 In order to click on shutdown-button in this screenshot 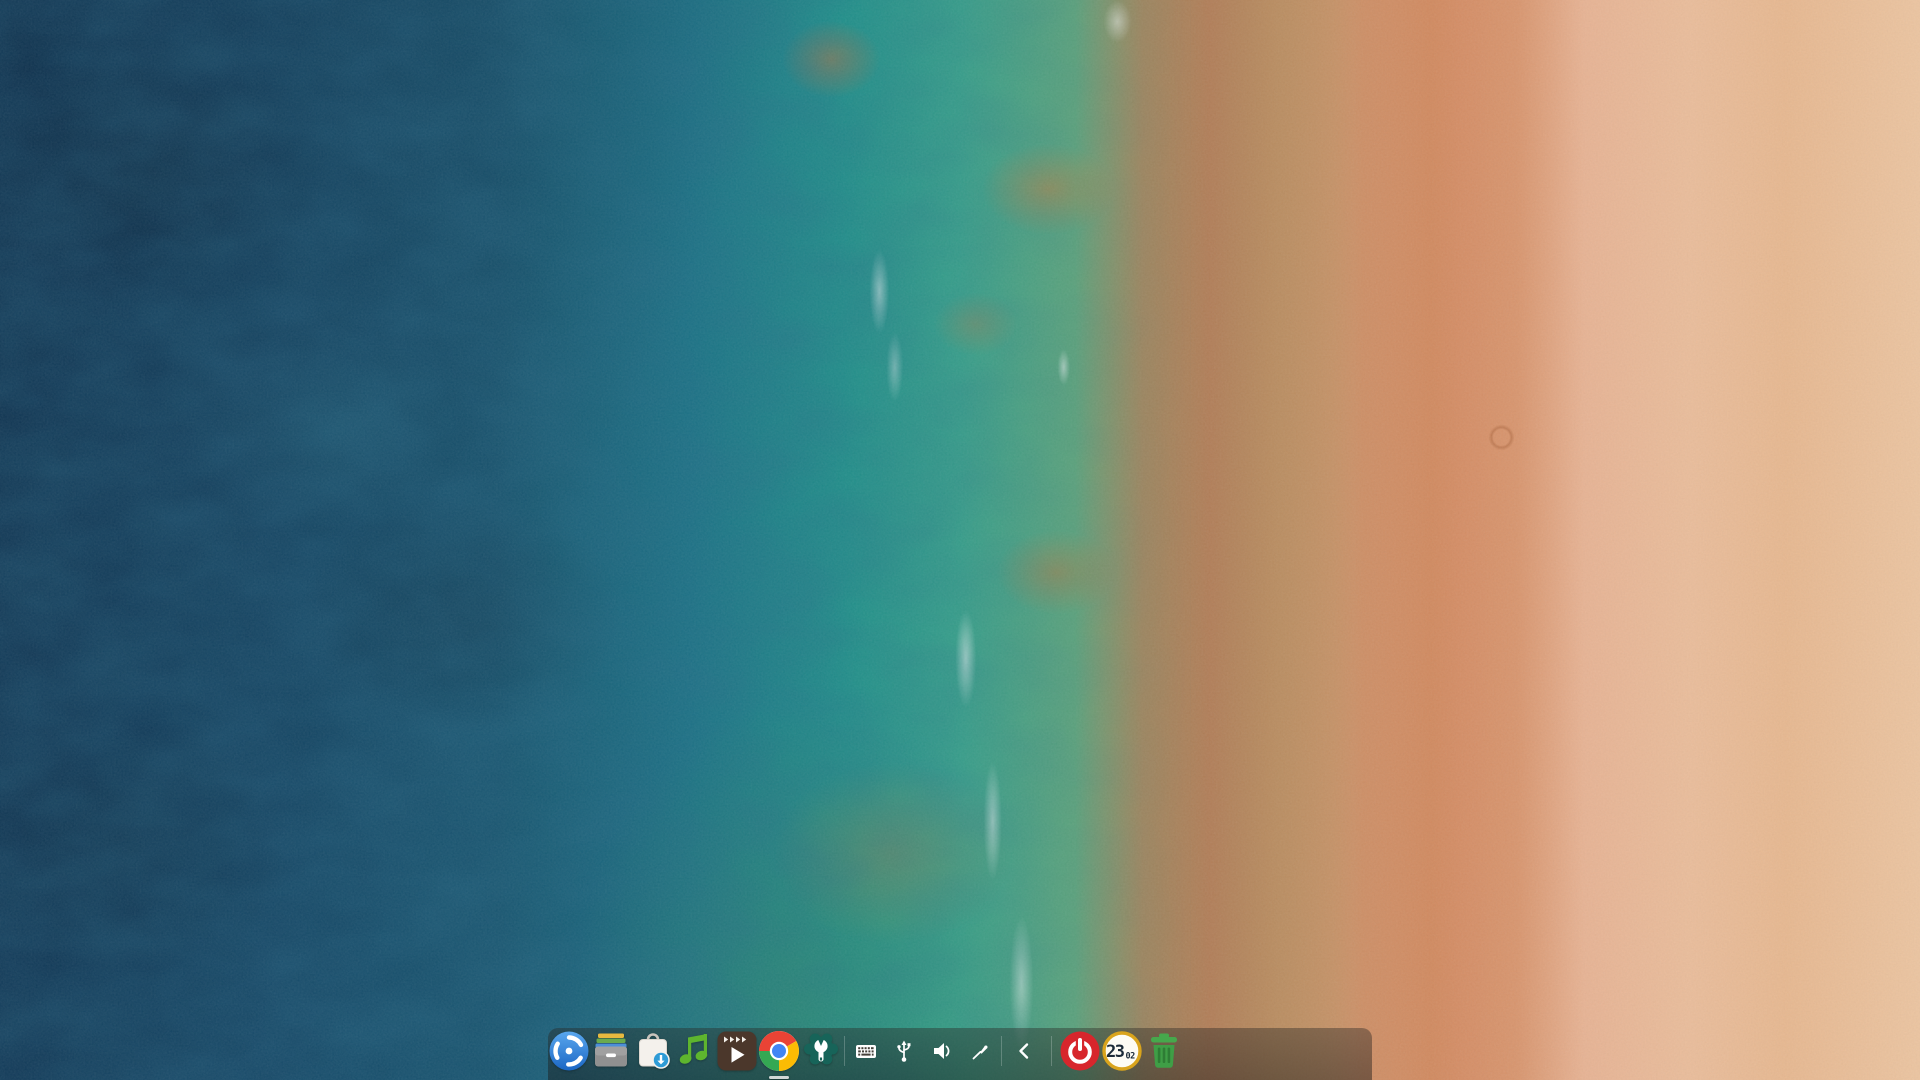, I will do `click(1080, 1051)`.